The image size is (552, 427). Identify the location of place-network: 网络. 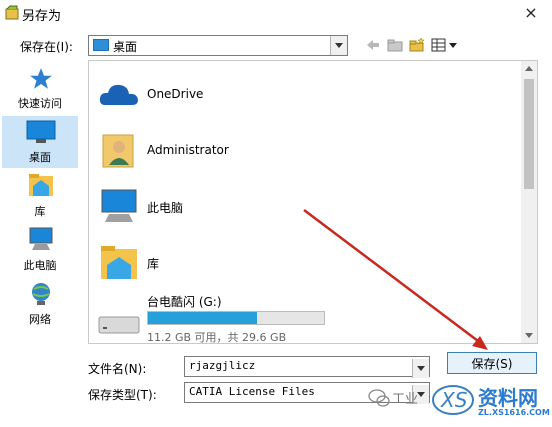
(40, 304).